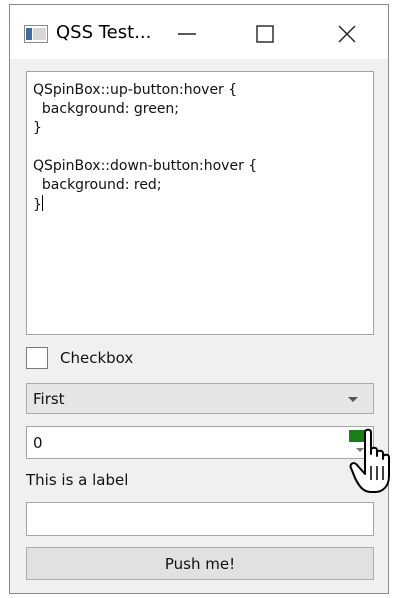 The image size is (399, 598). I want to click on text-caret, so click(42, 203).